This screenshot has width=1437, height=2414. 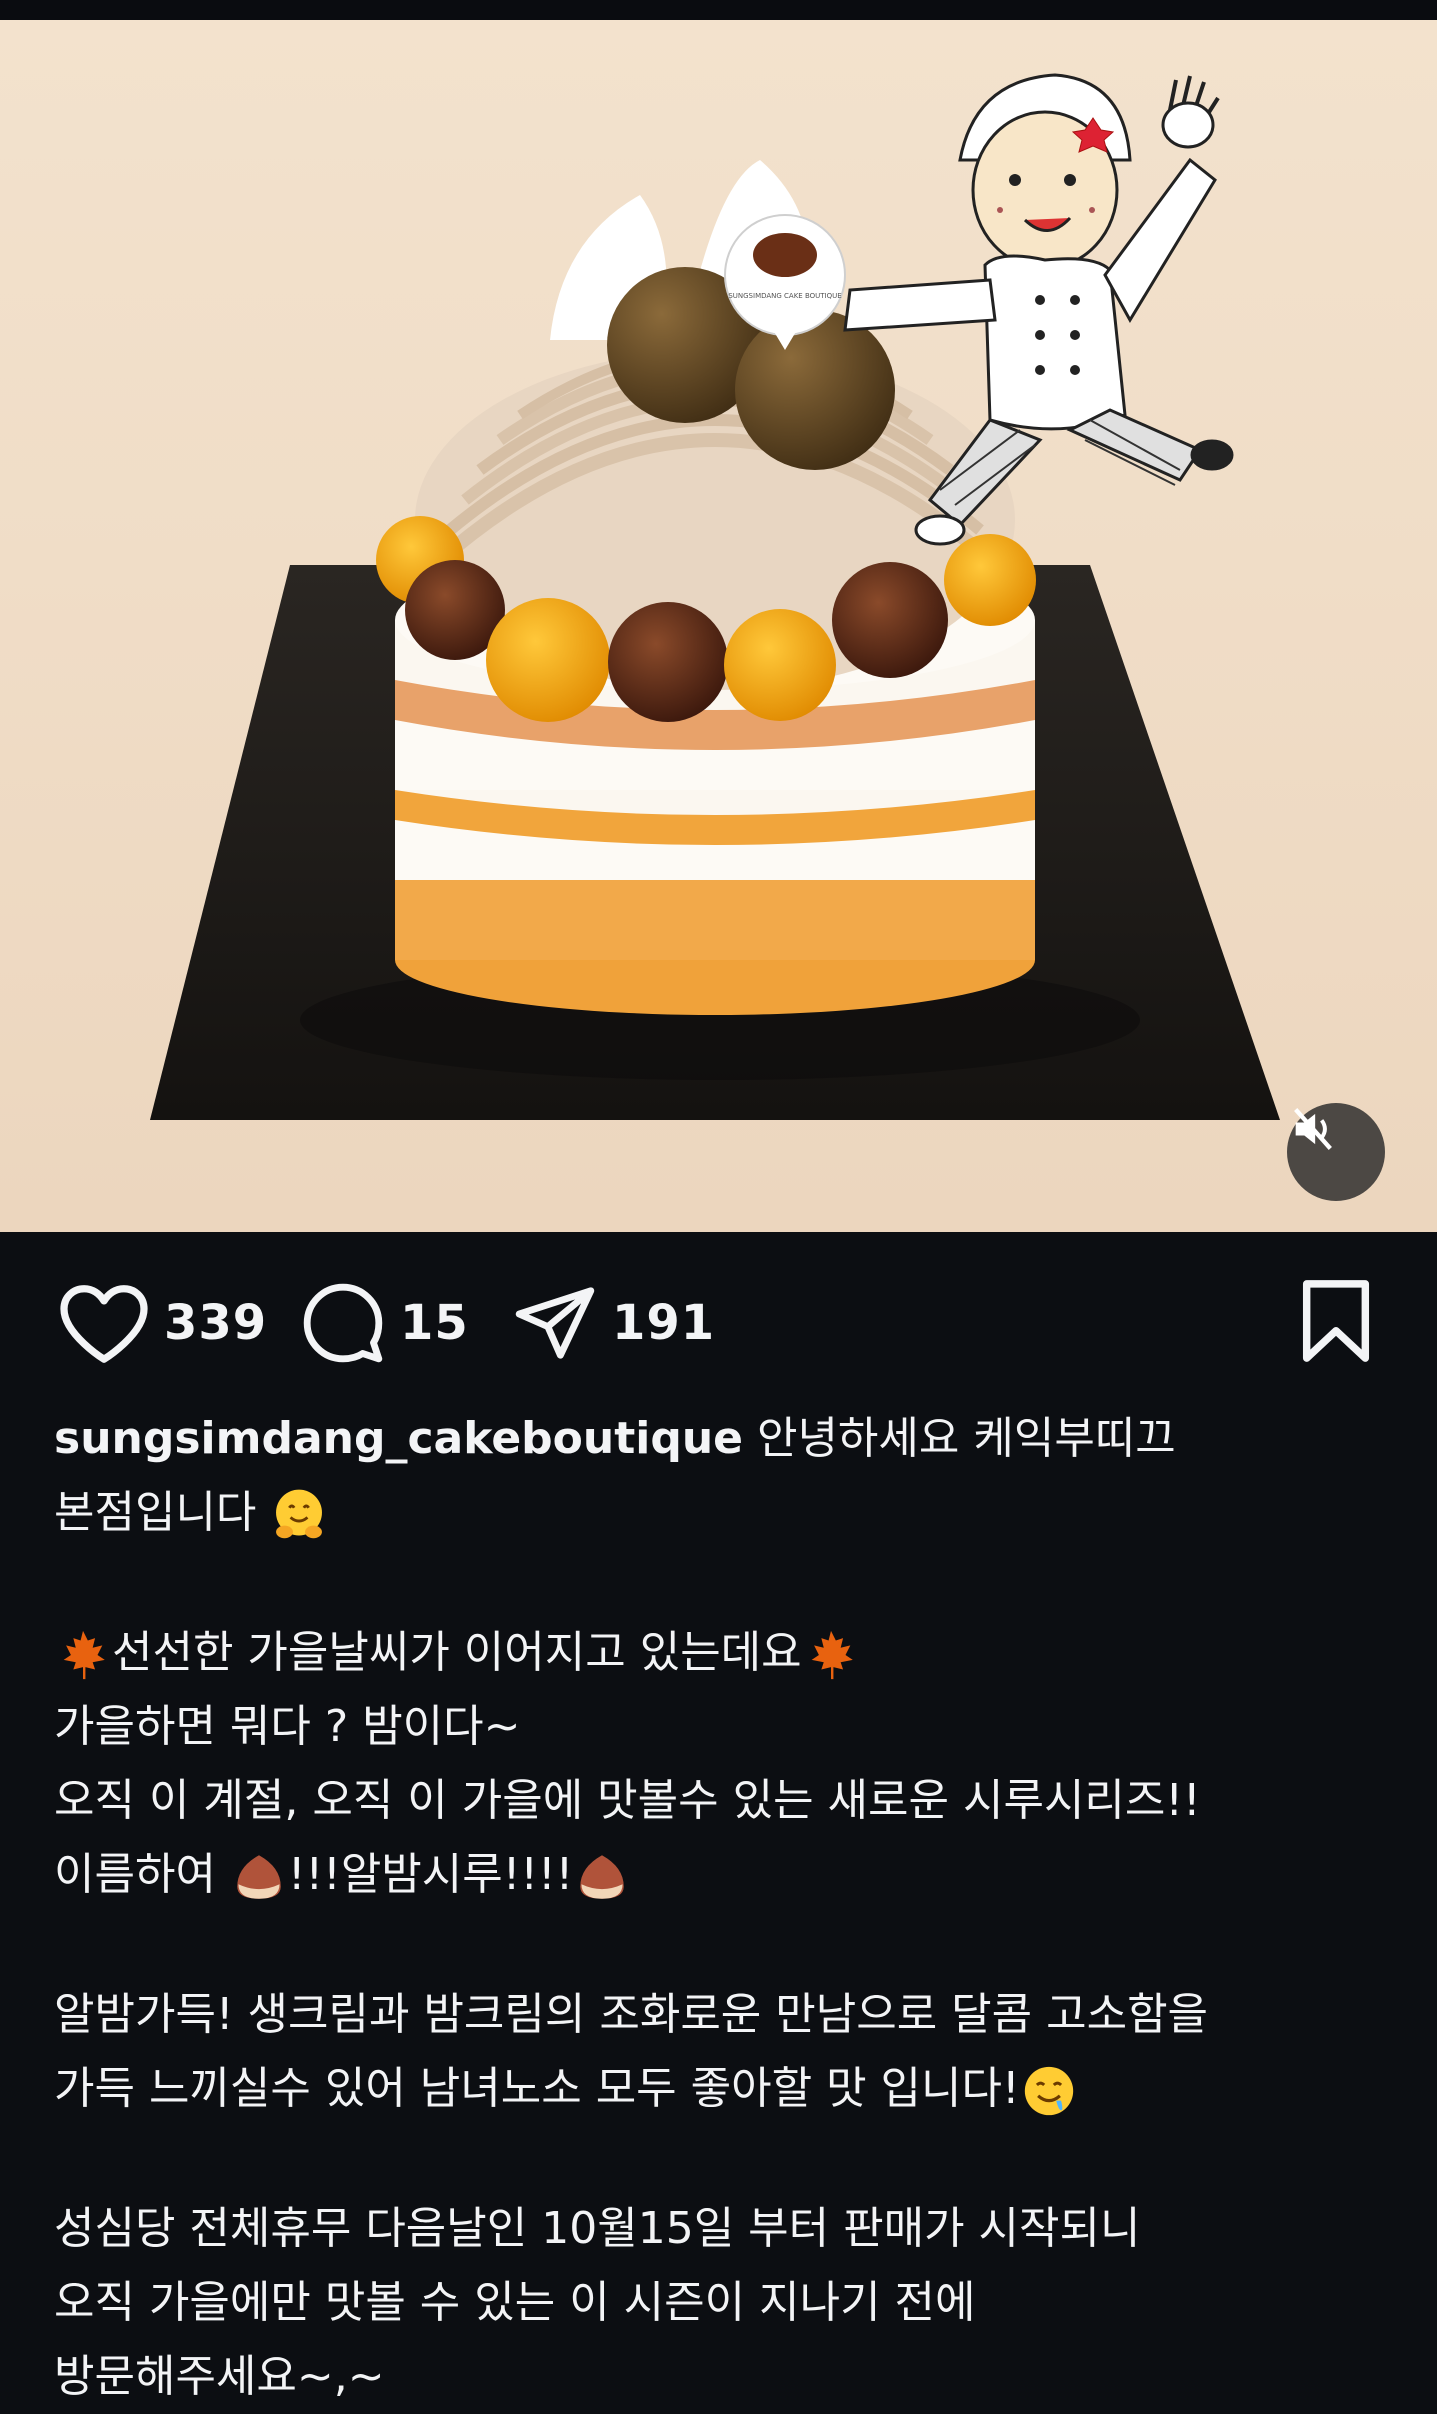 What do you see at coordinates (384, 1323) in the screenshot?
I see `comment-button: 15` at bounding box center [384, 1323].